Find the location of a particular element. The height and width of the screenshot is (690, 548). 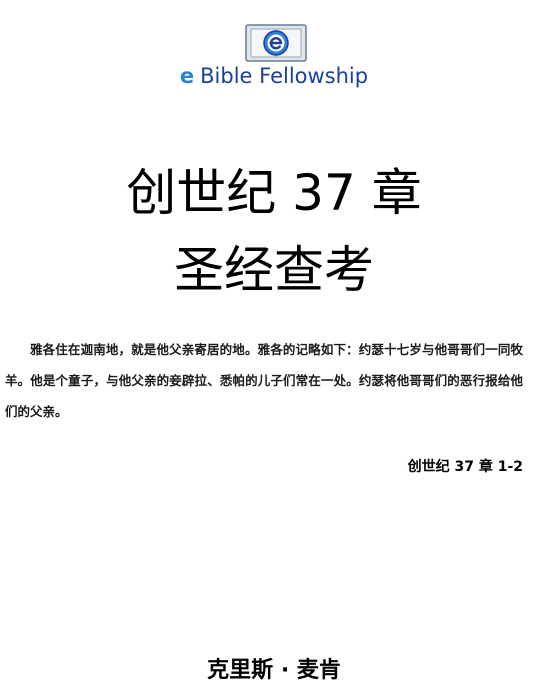

scripture-reference: 创世纪 37 章 1-2 is located at coordinates (465, 467).